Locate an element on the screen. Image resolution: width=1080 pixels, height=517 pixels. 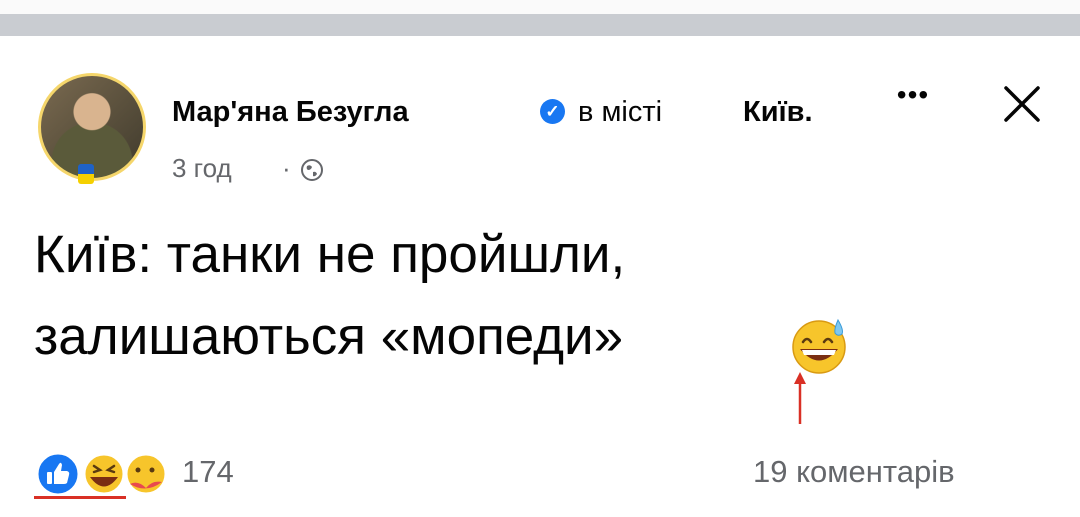
reaction-count: 174 is located at coordinates (208, 472).